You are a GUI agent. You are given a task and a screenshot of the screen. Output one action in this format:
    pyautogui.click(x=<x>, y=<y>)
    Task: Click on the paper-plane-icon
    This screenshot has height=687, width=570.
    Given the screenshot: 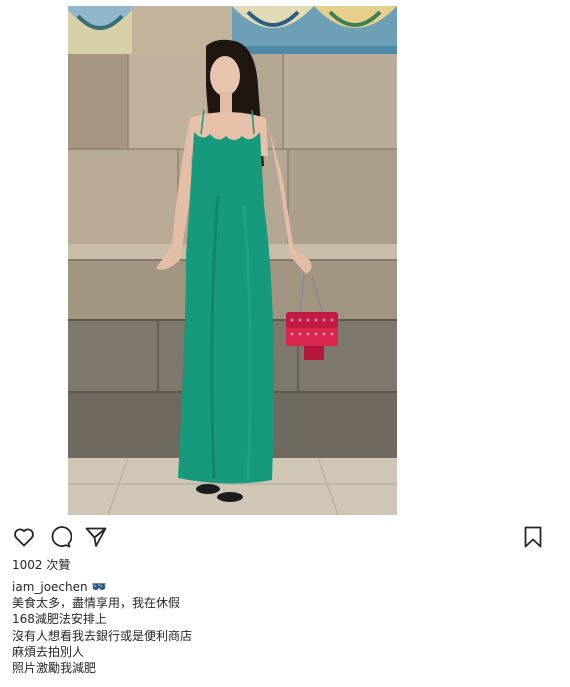 What is the action you would take?
    pyautogui.click(x=96, y=537)
    